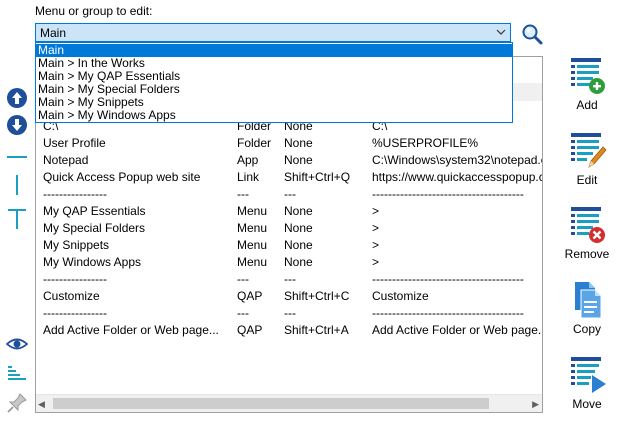 The image size is (627, 423). Describe the element at coordinates (17, 185) in the screenshot. I see `column-break-icon` at that location.